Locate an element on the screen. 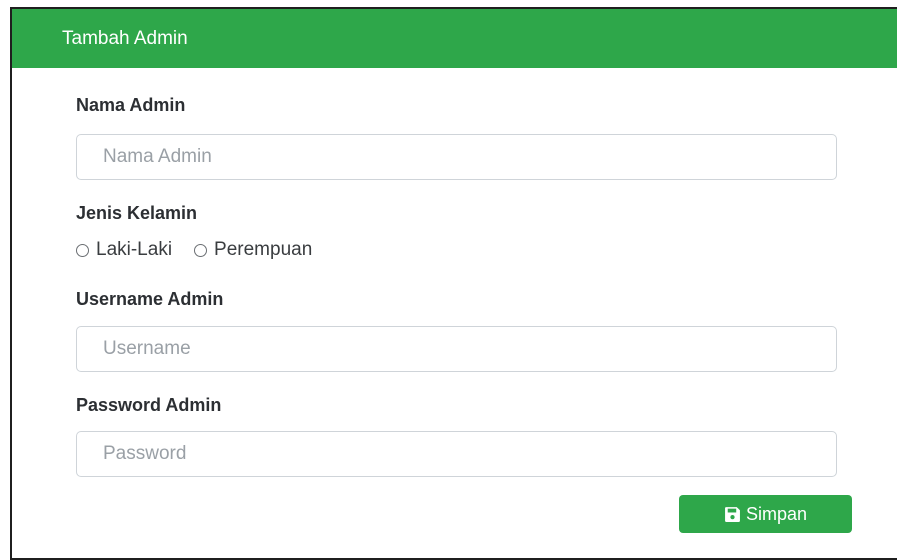 Image resolution: width=897 pixels, height=560 pixels. save-button-label: Simpan is located at coordinates (776, 513).